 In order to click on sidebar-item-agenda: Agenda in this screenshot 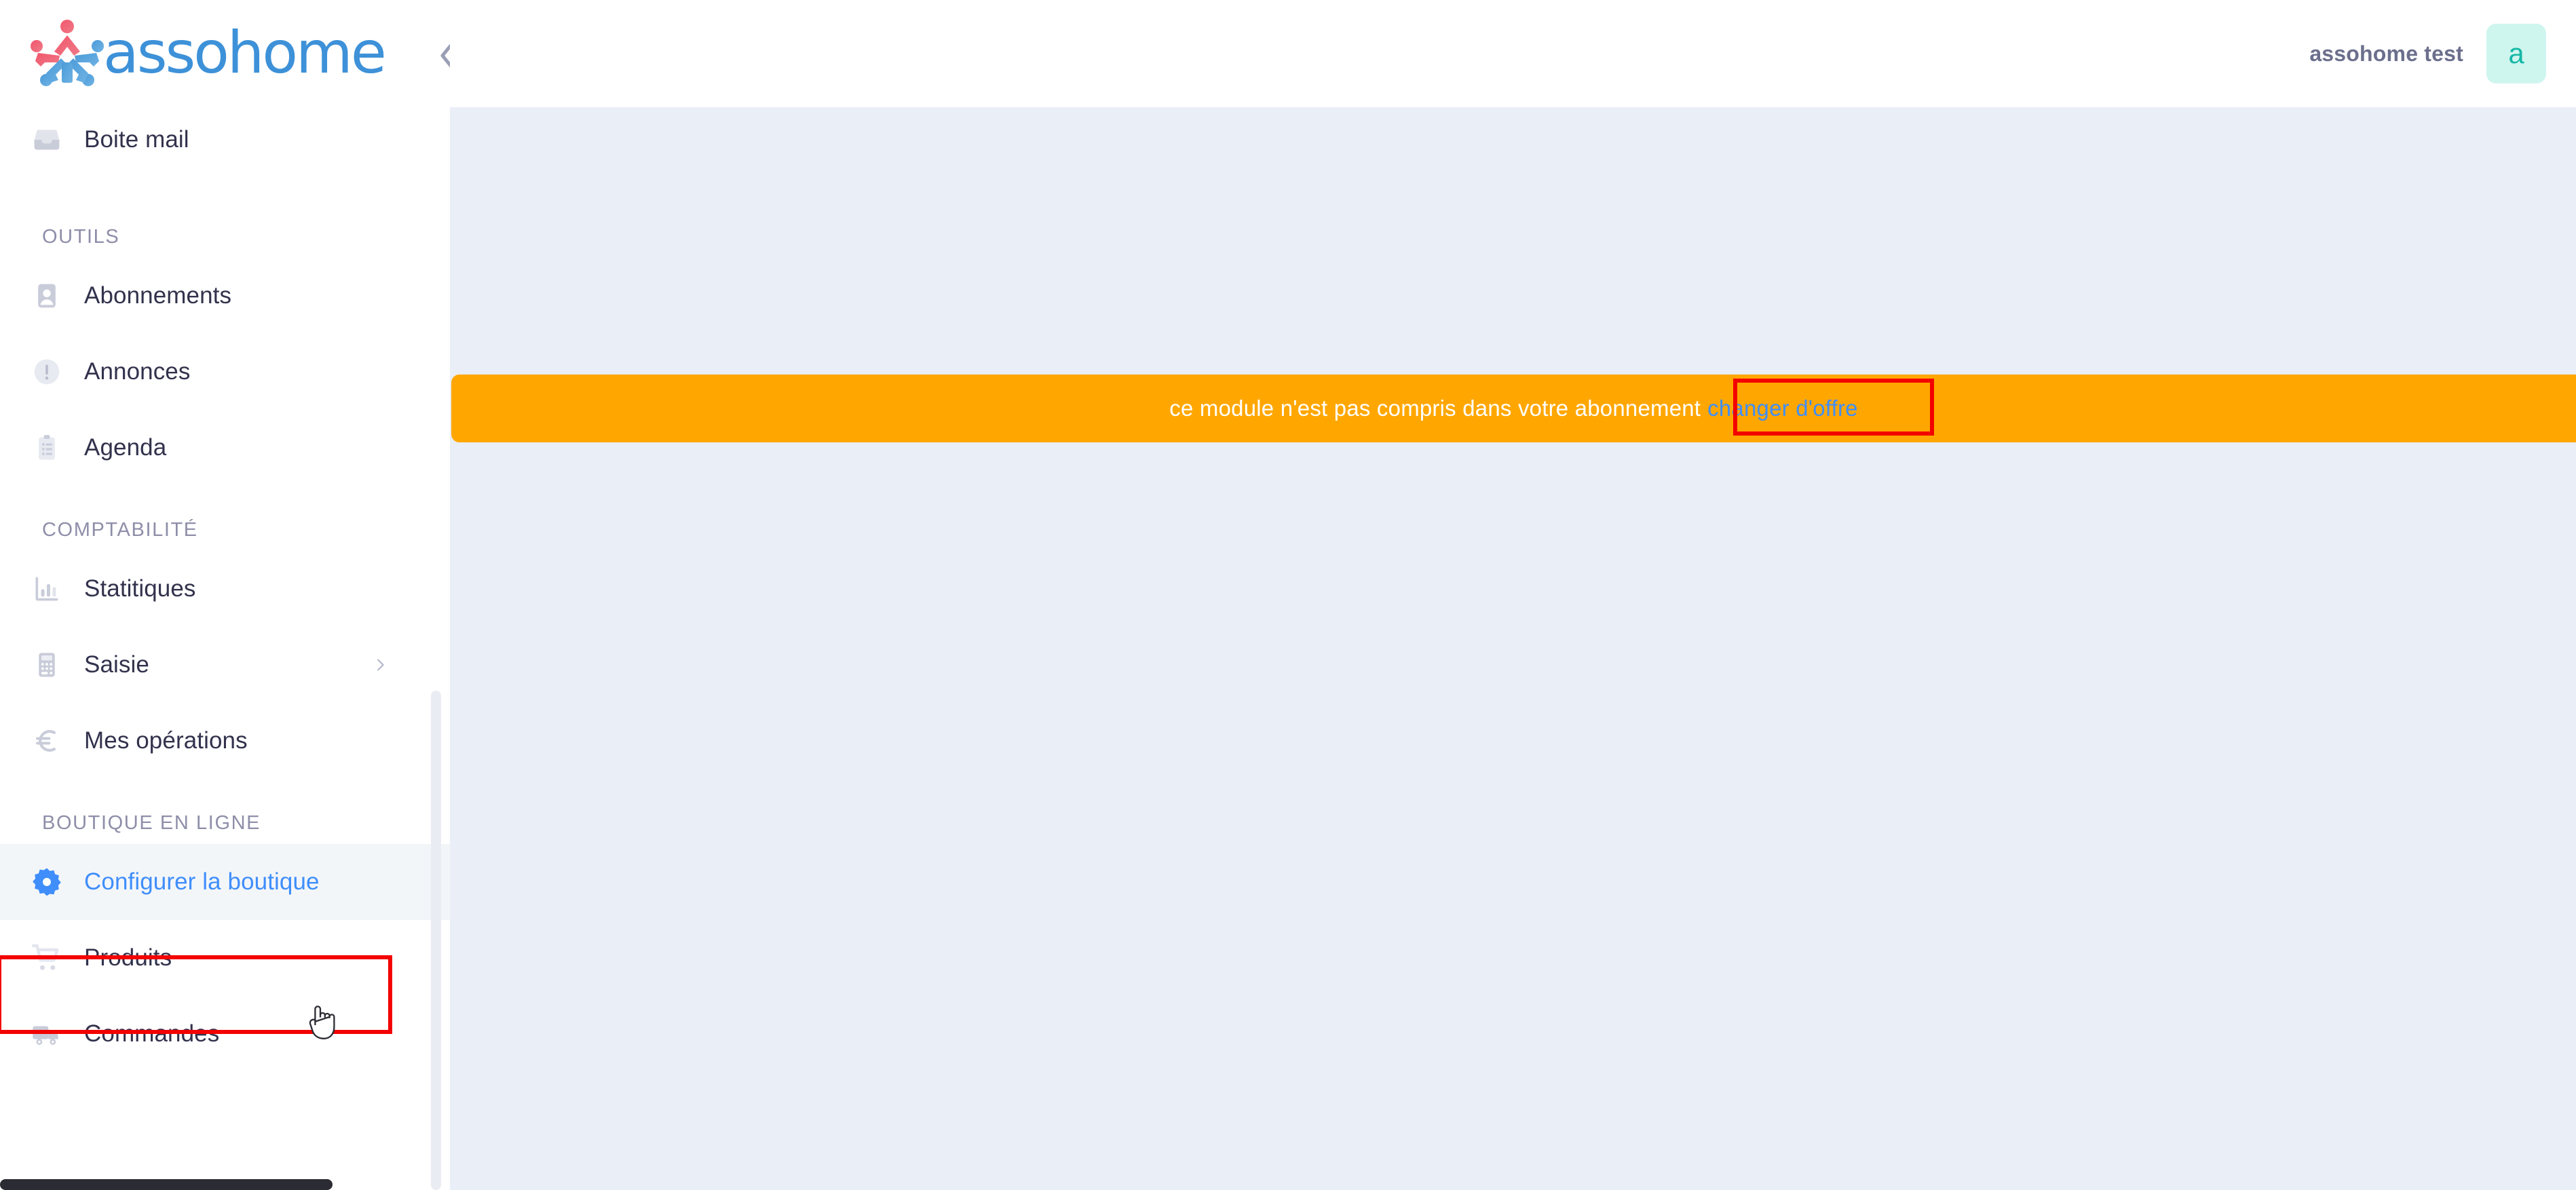, I will do `click(225, 448)`.